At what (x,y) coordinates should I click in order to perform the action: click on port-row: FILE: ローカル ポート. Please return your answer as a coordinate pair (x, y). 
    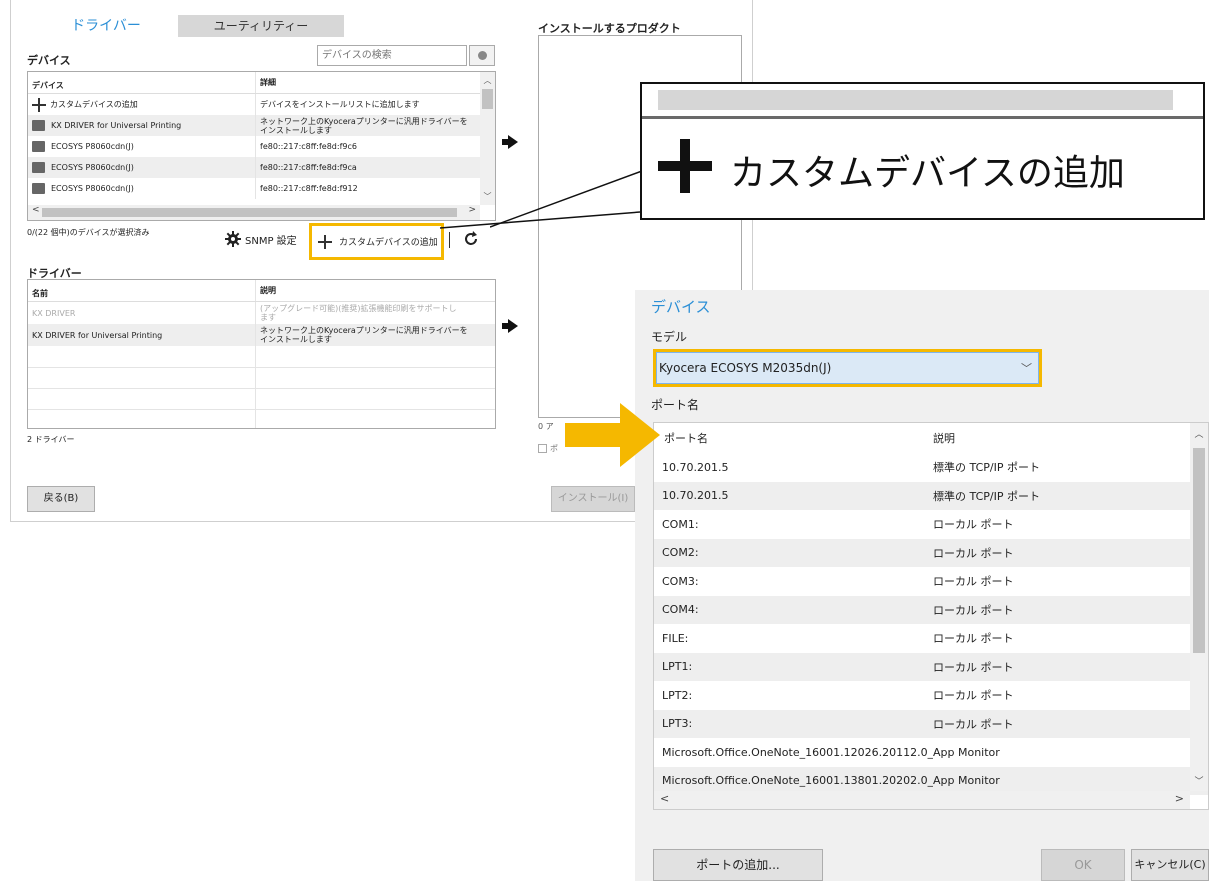
    Looking at the image, I should click on (931, 638).